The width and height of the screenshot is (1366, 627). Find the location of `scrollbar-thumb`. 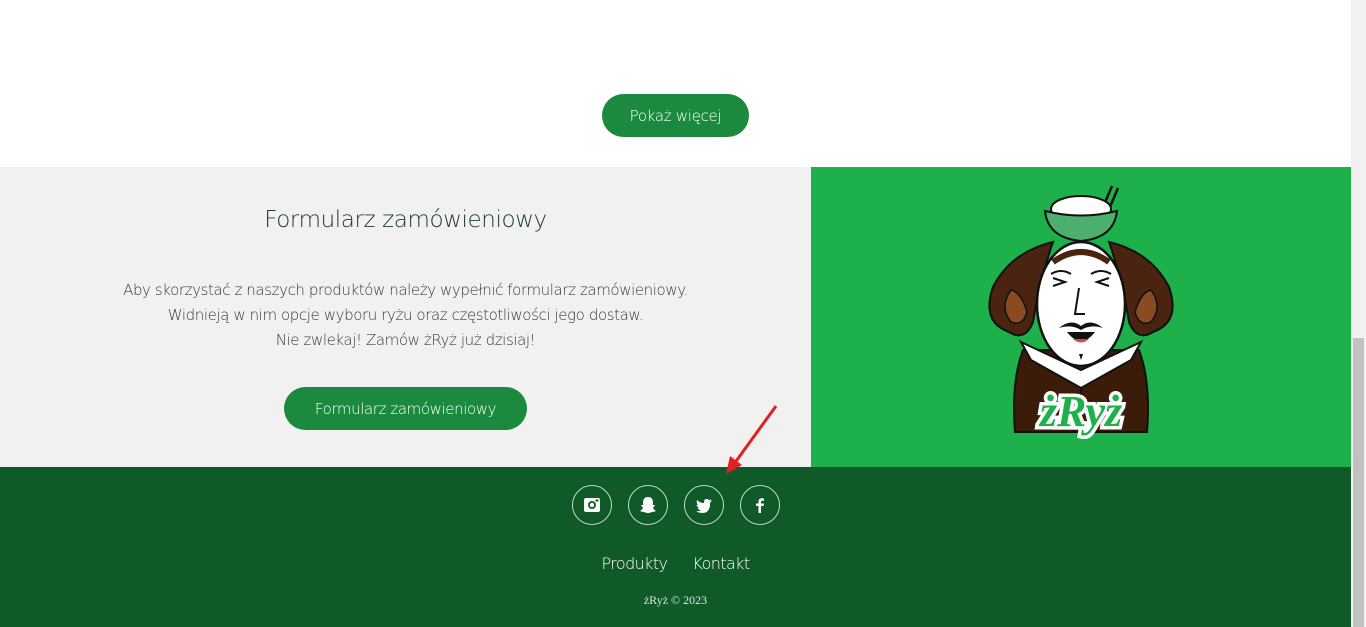

scrollbar-thumb is located at coordinates (1358, 482).